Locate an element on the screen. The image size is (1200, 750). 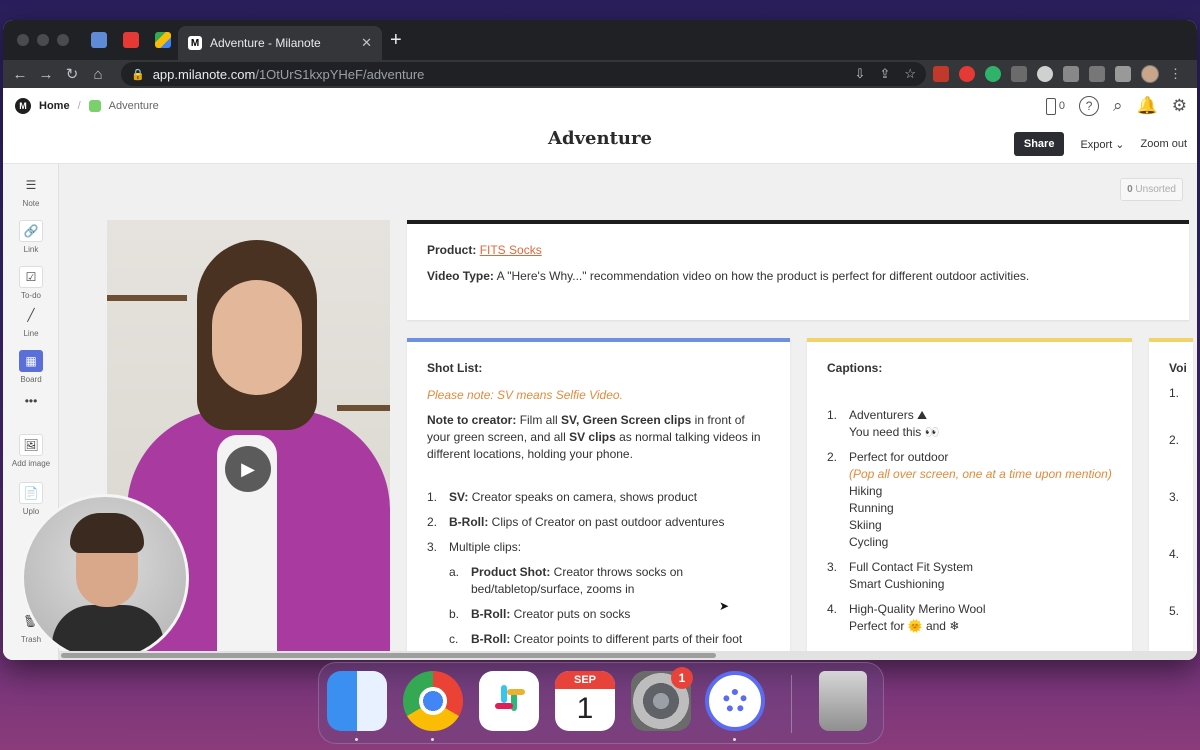
share-button: Share is located at coordinates (1039, 144).